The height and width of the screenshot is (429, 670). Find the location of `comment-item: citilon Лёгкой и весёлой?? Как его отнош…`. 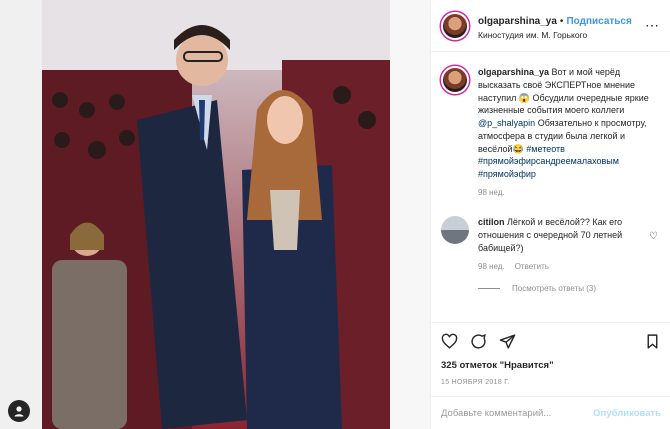

comment-item: citilon Лёгкой и весёлой?? Как его отнош… is located at coordinates (551, 244).